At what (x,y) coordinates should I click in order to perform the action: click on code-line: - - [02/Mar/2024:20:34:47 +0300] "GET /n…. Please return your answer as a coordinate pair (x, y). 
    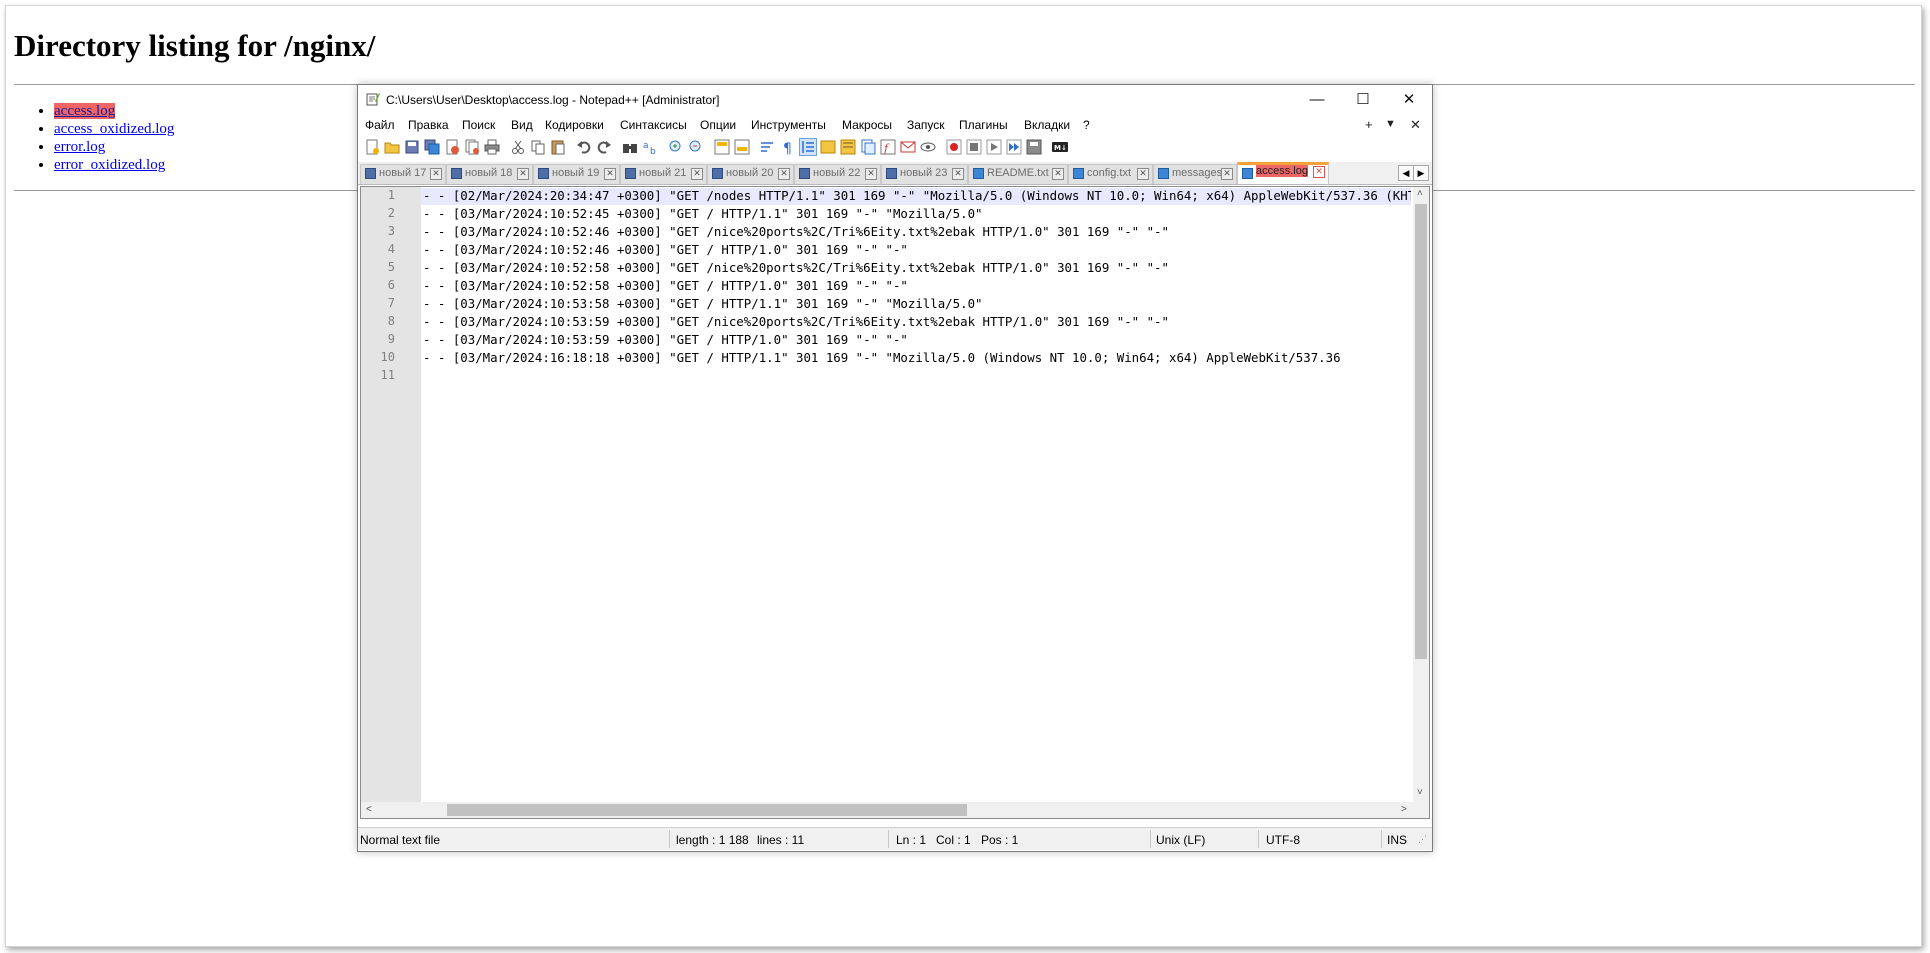
    Looking at the image, I should click on (917, 195).